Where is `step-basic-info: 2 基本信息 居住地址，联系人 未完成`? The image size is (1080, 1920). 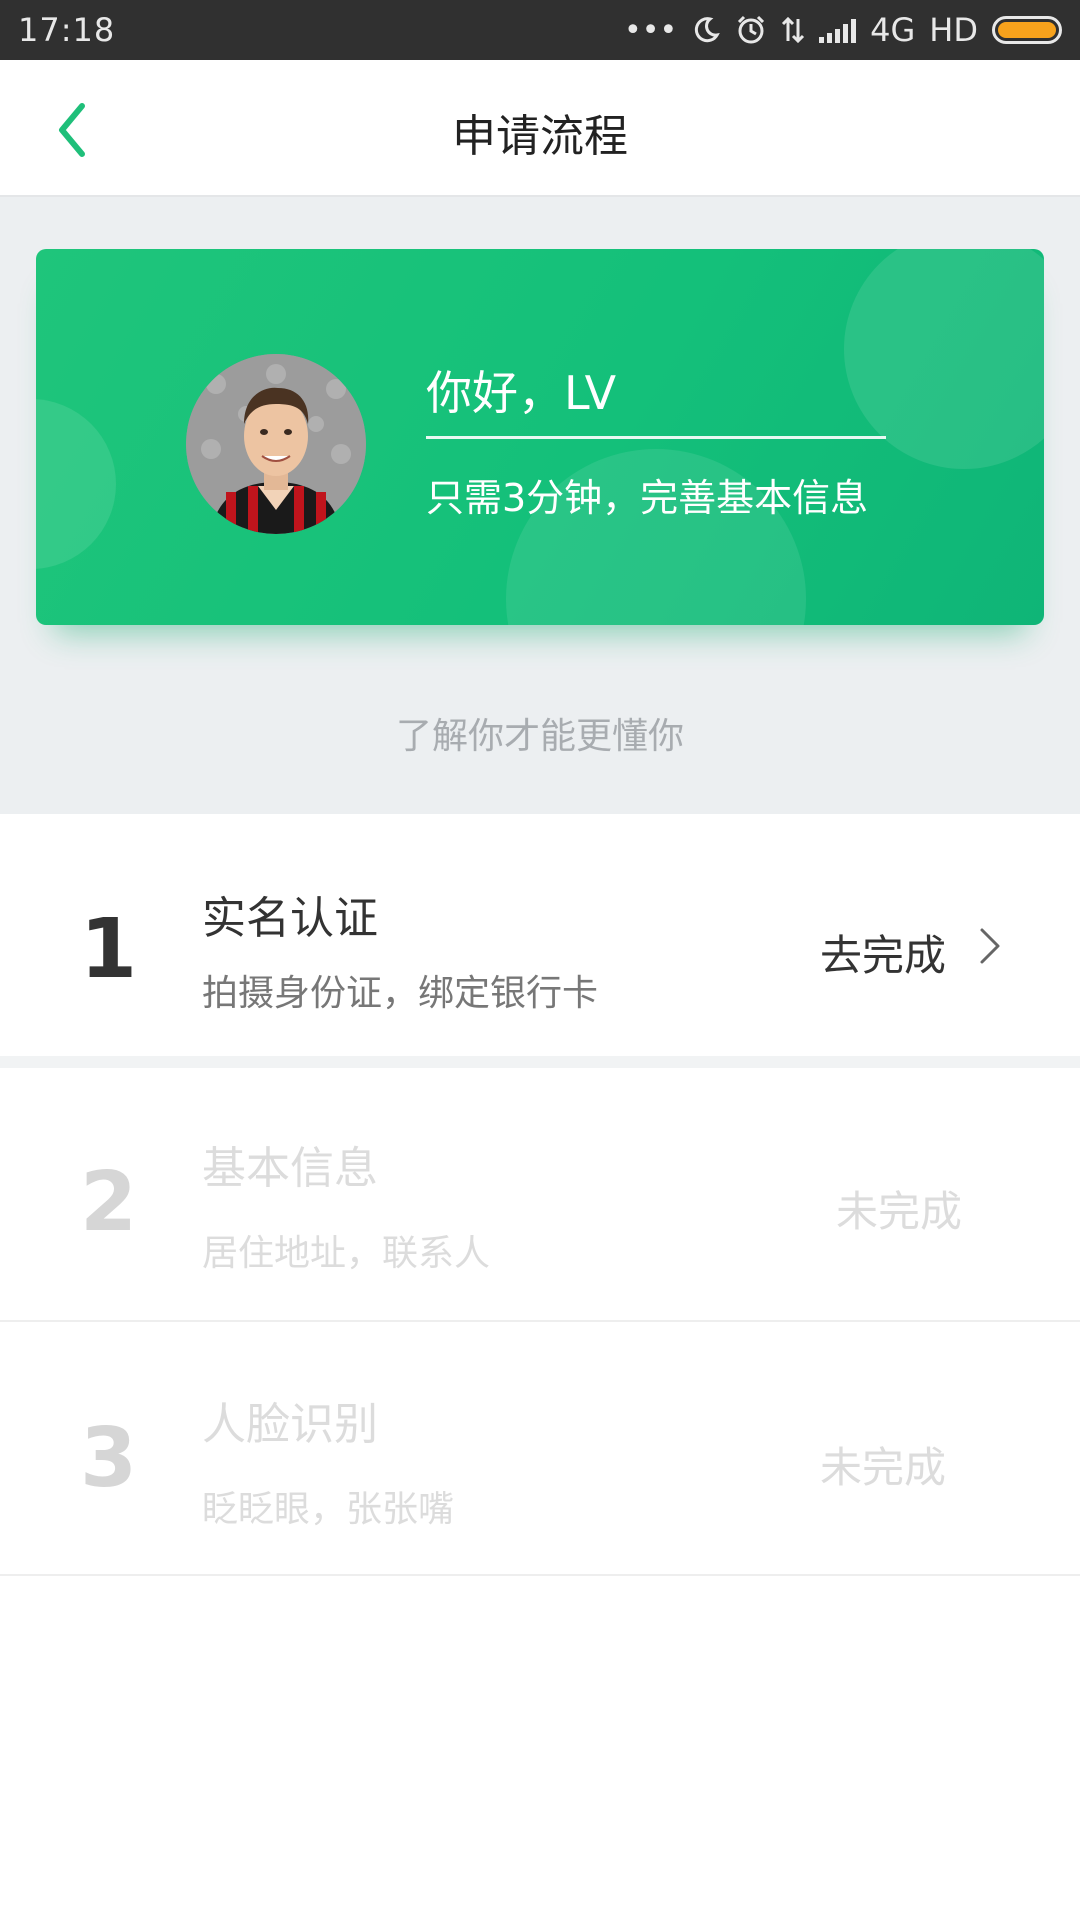
step-basic-info: 2 基本信息 居住地址，联系人 未完成 is located at coordinates (540, 1195).